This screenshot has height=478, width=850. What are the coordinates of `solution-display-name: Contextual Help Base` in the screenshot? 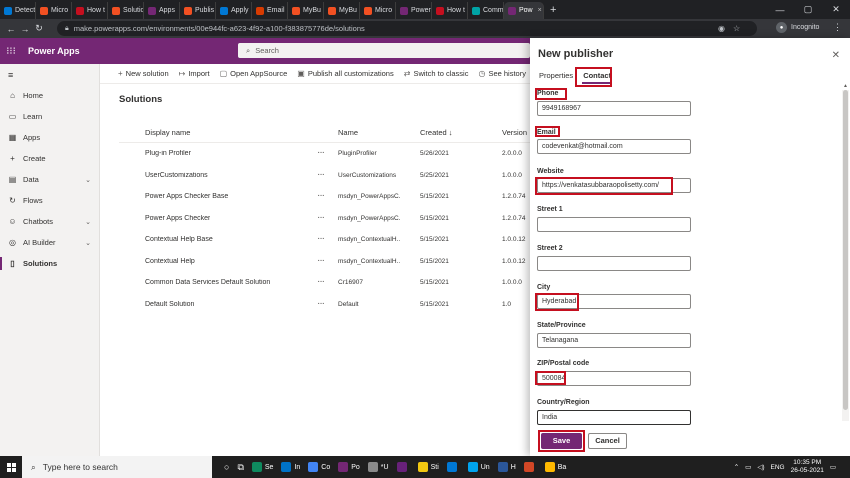 It's located at (179, 239).